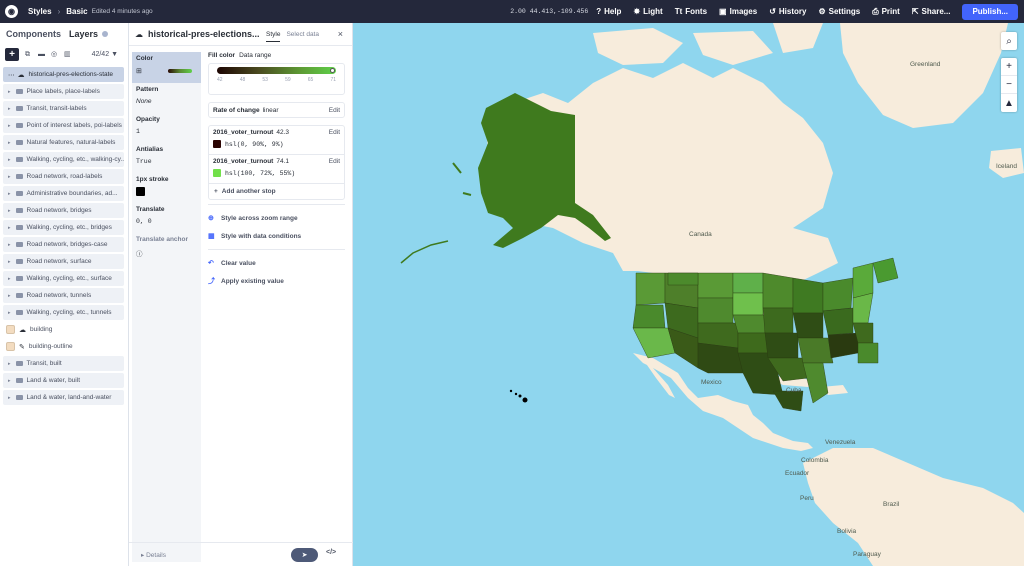 Image resolution: width=1024 pixels, height=566 pixels. I want to click on print-button: ⎙ Print, so click(886, 12).